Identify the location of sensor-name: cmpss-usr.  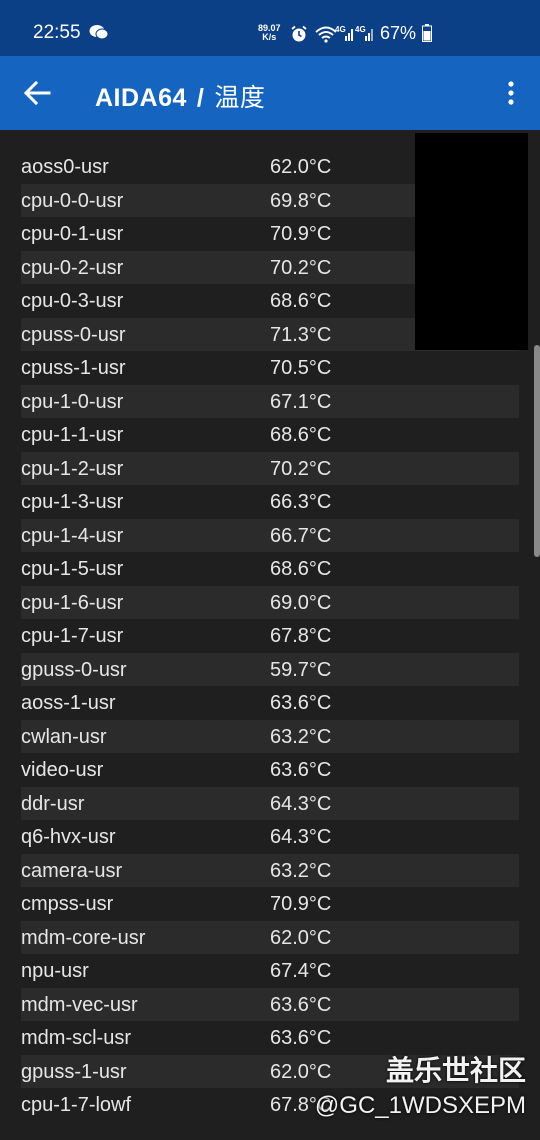
(67, 904).